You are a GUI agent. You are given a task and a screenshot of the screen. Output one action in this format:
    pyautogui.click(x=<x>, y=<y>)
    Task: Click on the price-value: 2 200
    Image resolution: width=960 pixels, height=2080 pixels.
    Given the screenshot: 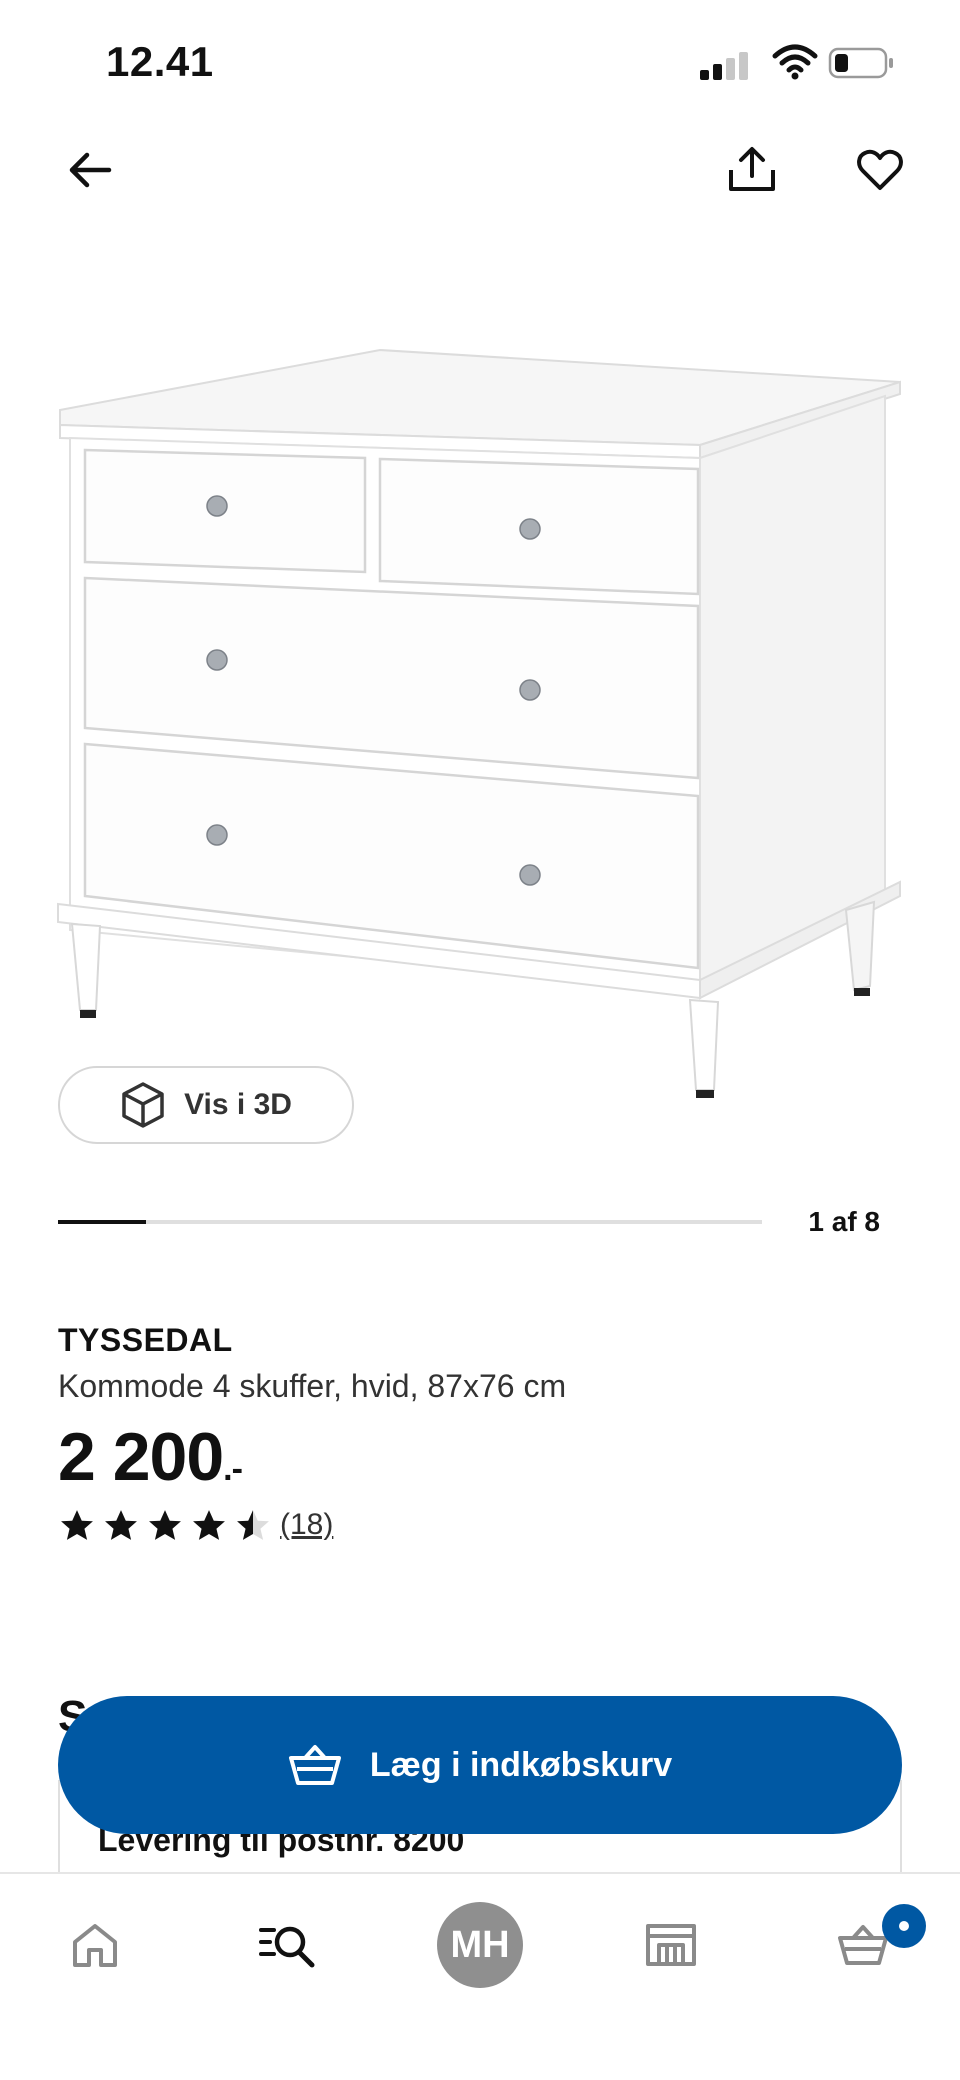 What is the action you would take?
    pyautogui.click(x=141, y=1457)
    